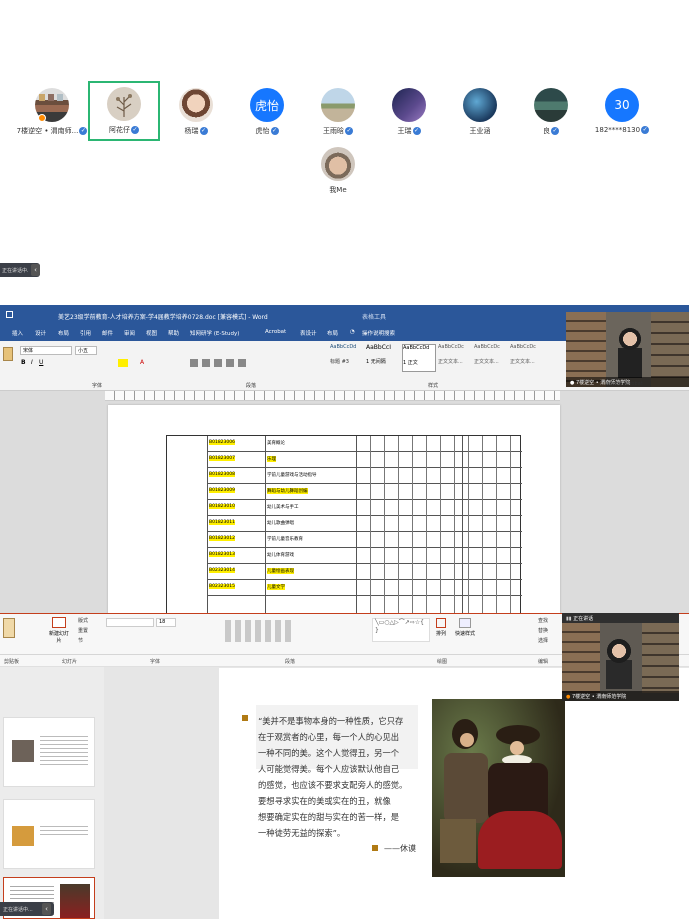  Describe the element at coordinates (624, 384) in the screenshot. I see `acrobat-label: Adobe Acrobat` at that location.